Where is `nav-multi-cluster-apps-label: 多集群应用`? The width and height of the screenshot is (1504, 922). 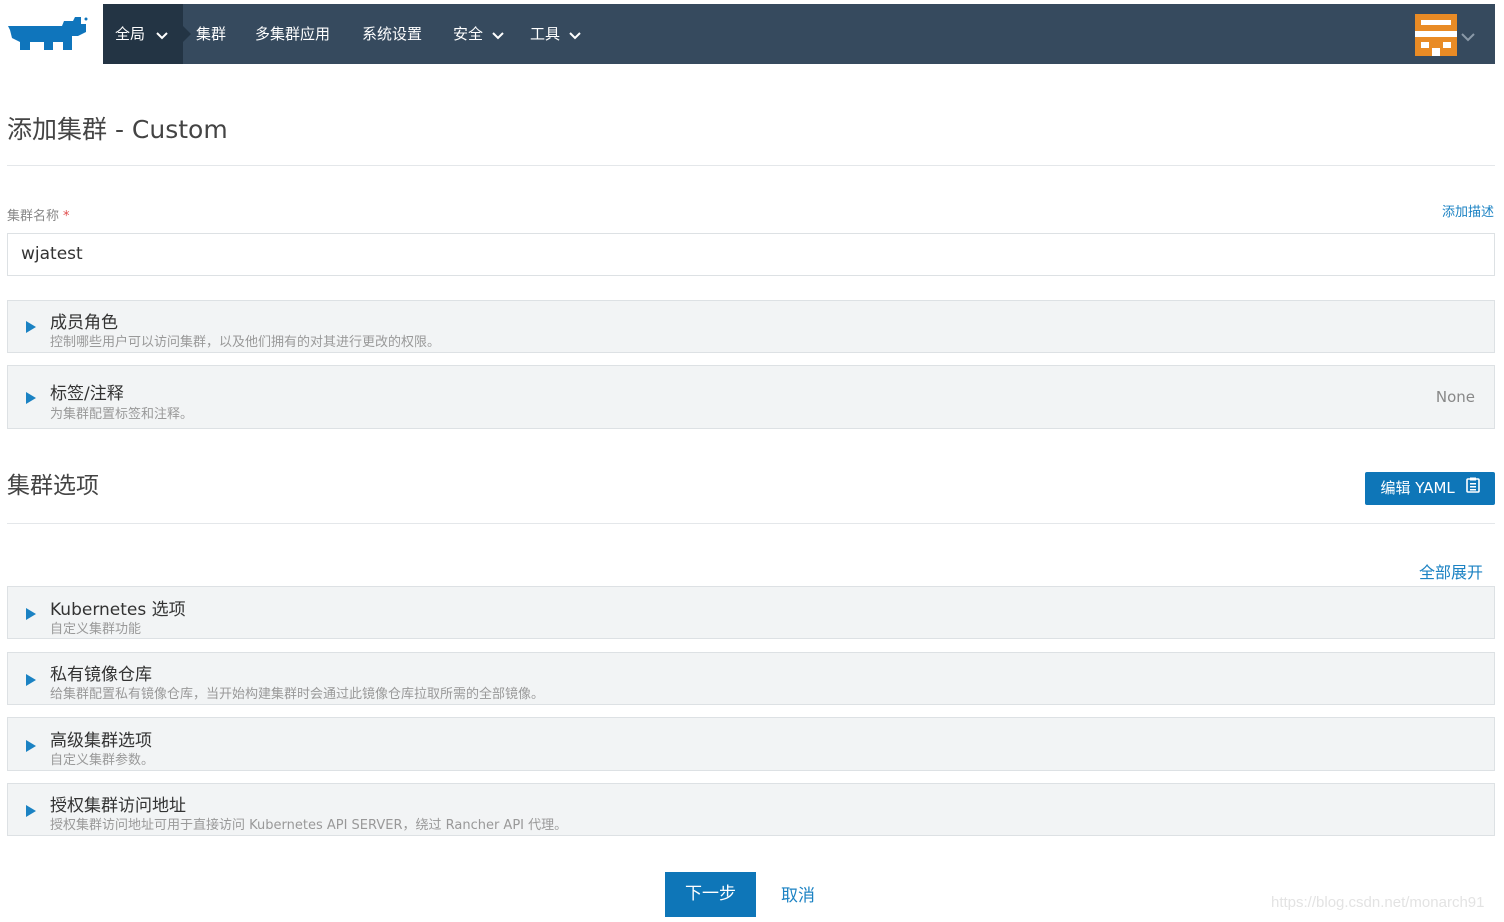
nav-multi-cluster-apps-label: 多集群应用 is located at coordinates (293, 34).